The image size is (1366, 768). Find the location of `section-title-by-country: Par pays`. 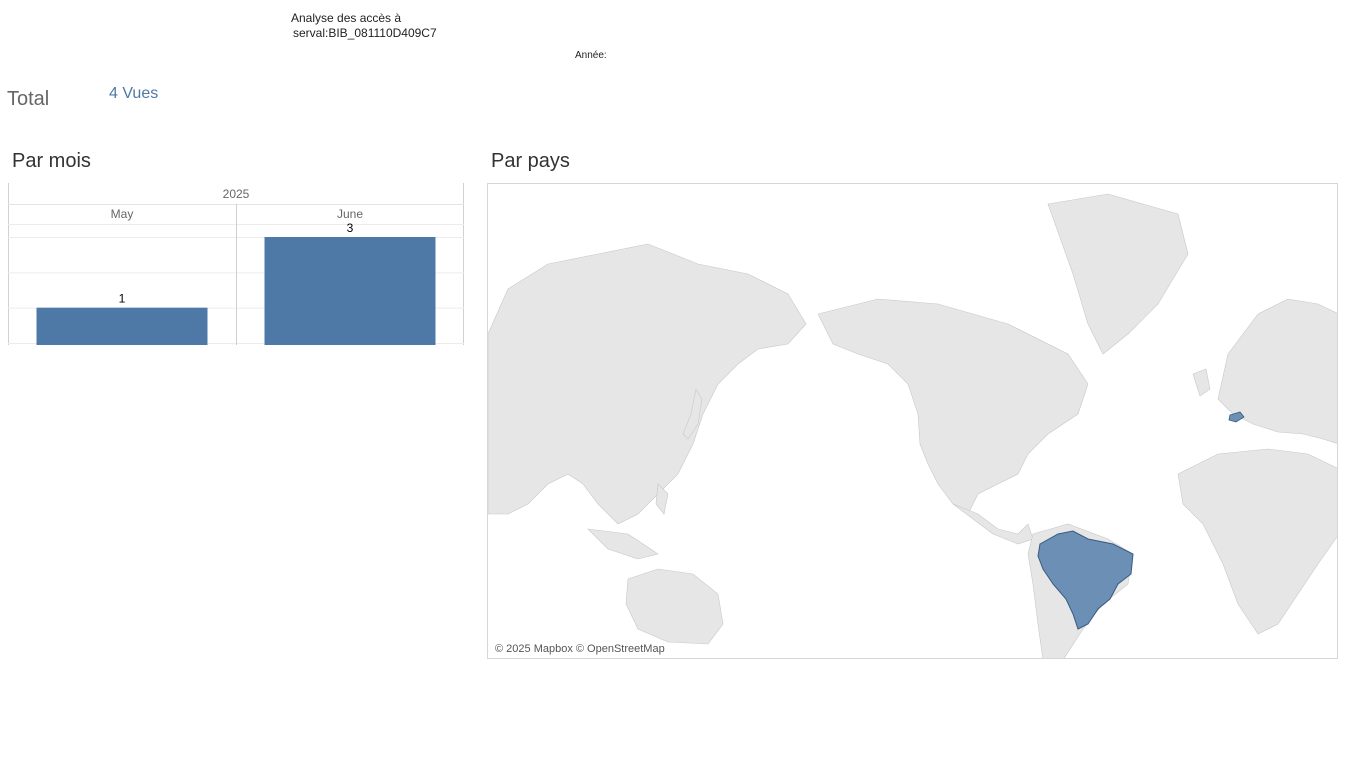

section-title-by-country: Par pays is located at coordinates (530, 161).